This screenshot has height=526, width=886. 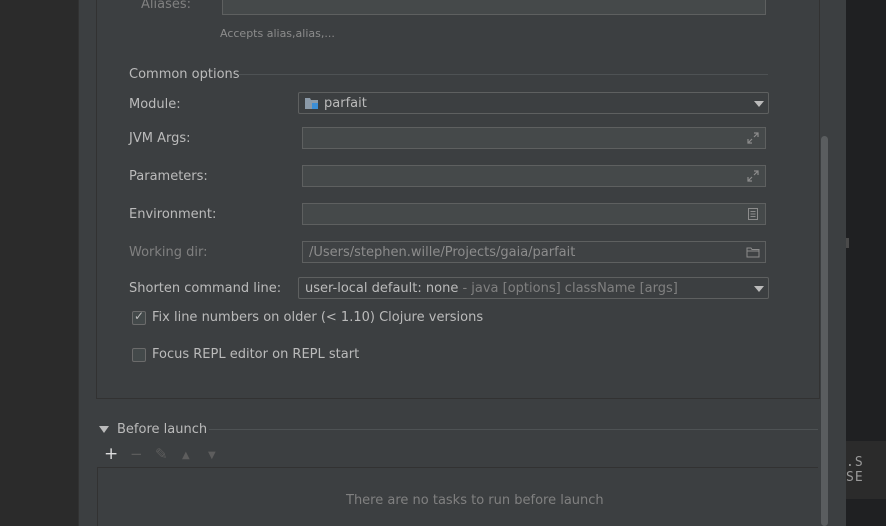 What do you see at coordinates (205, 288) in the screenshot?
I see `shorten-cmd-label: Shorten command line:` at bounding box center [205, 288].